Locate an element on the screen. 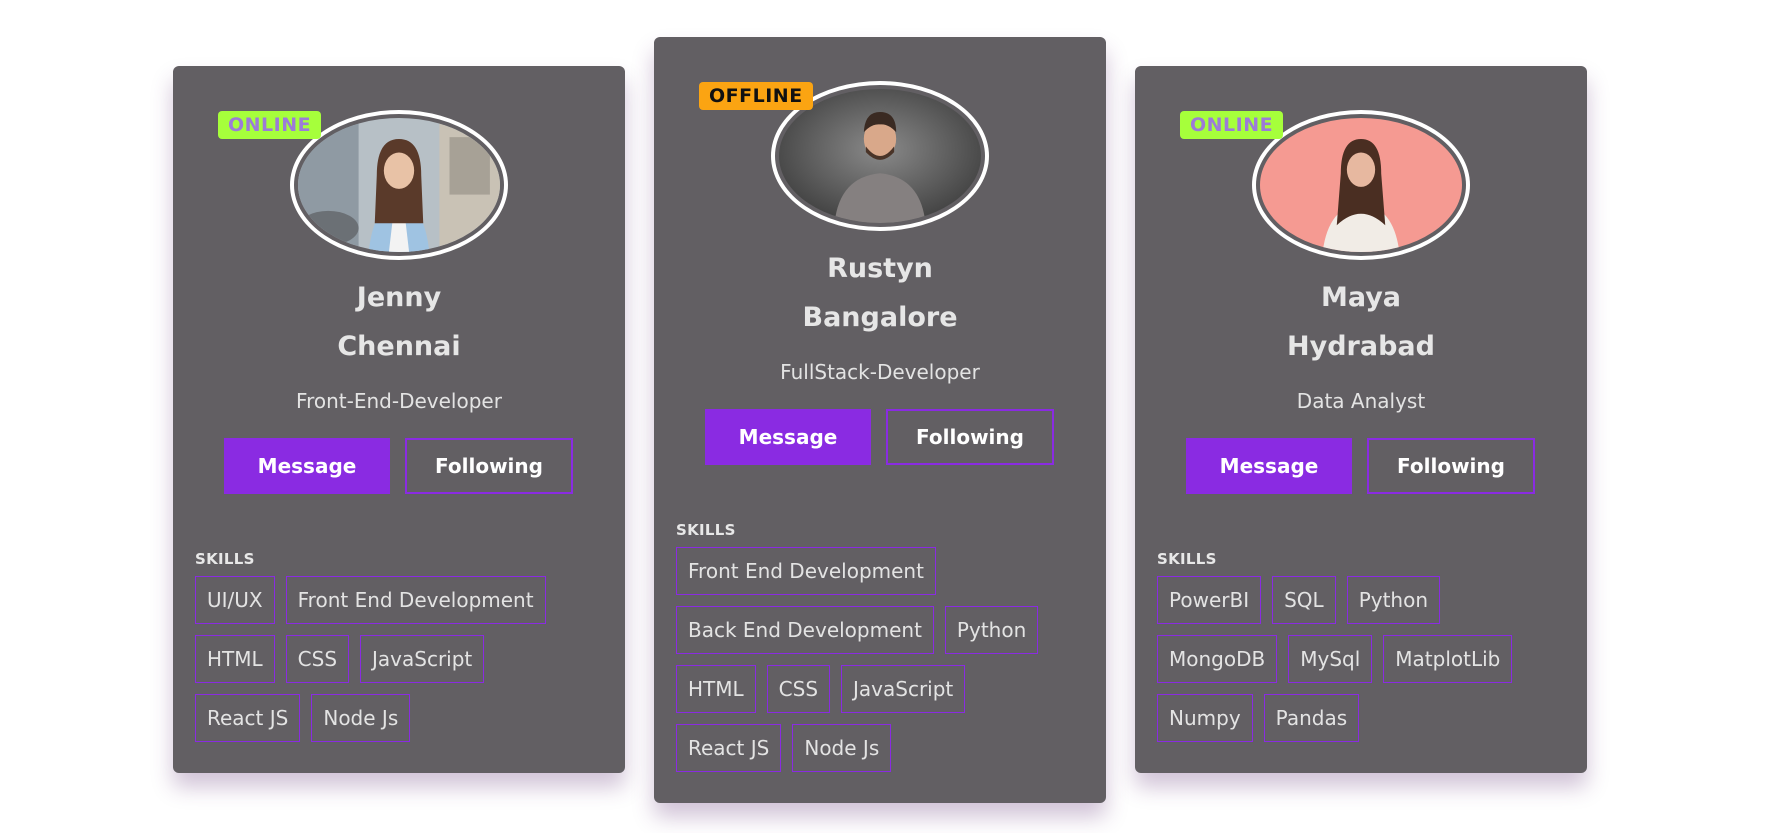 This screenshot has width=1789, height=833. profile-name: Jenny is located at coordinates (399, 297).